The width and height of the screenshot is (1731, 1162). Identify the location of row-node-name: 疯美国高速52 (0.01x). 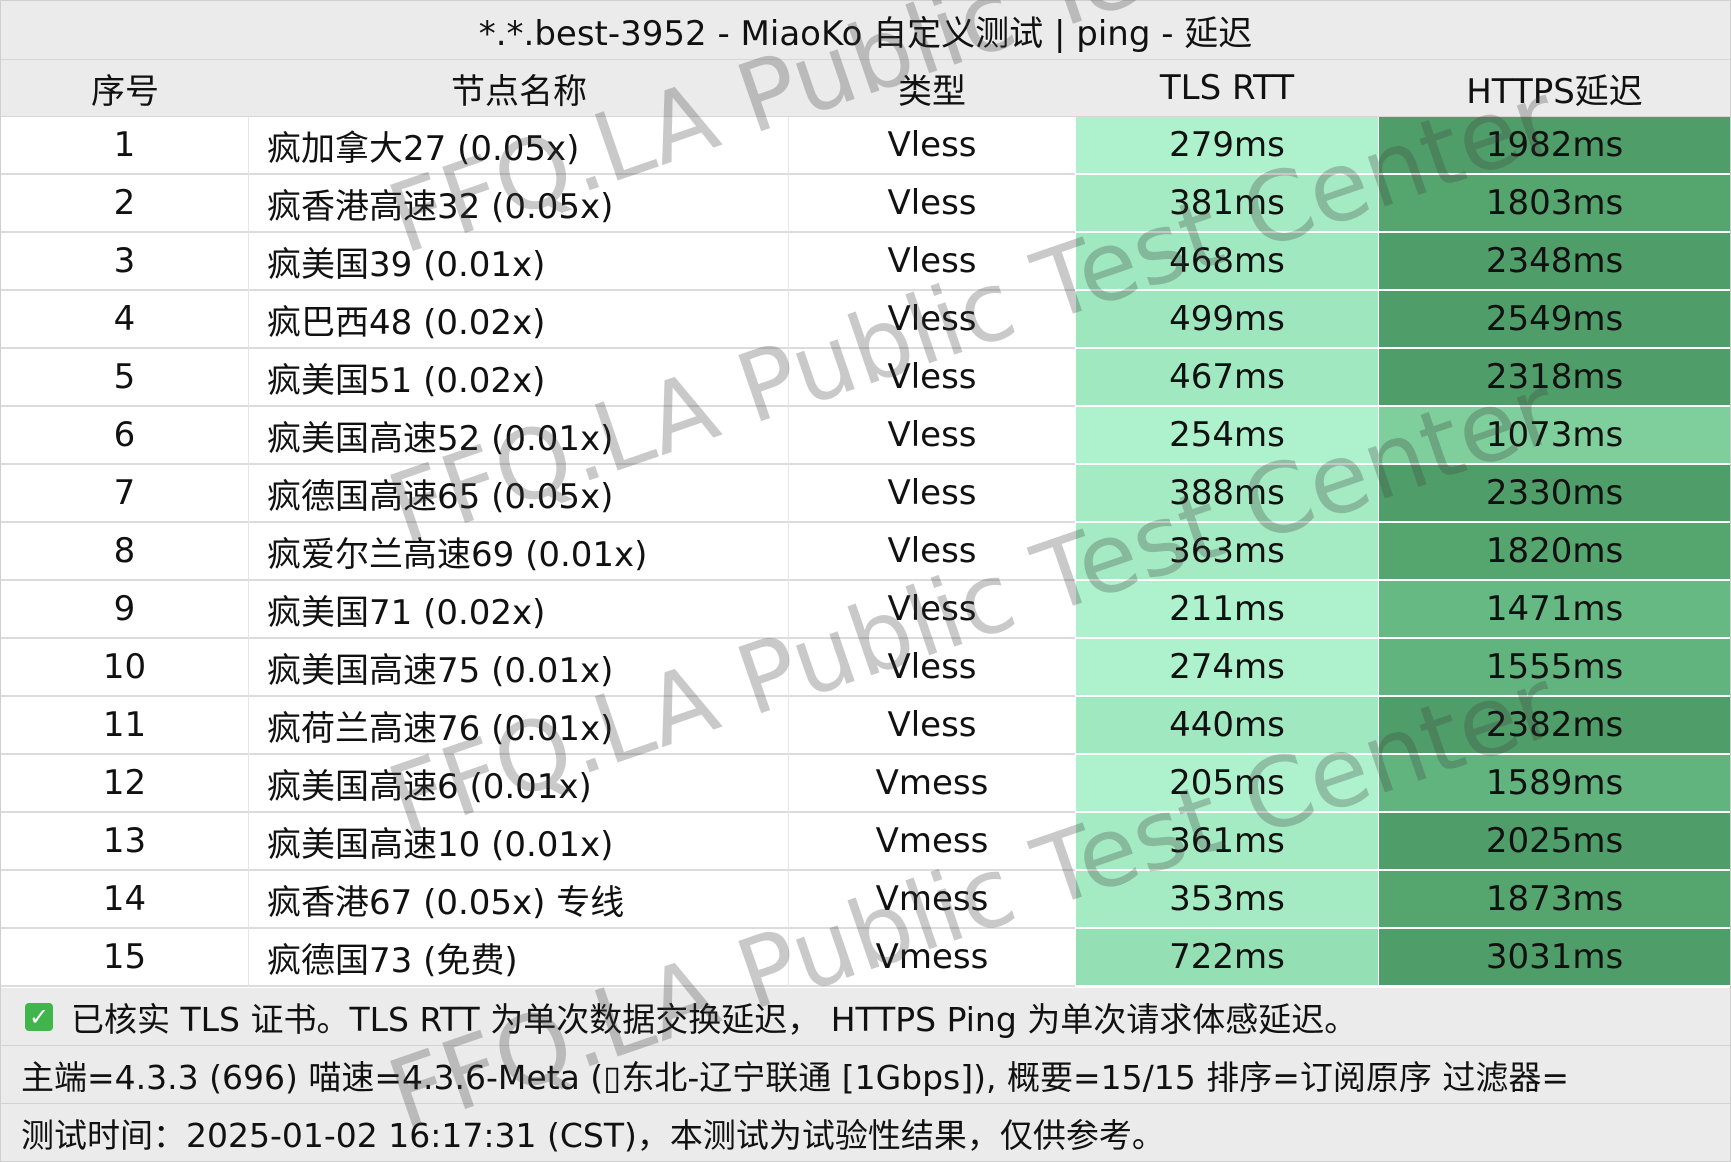
(519, 436).